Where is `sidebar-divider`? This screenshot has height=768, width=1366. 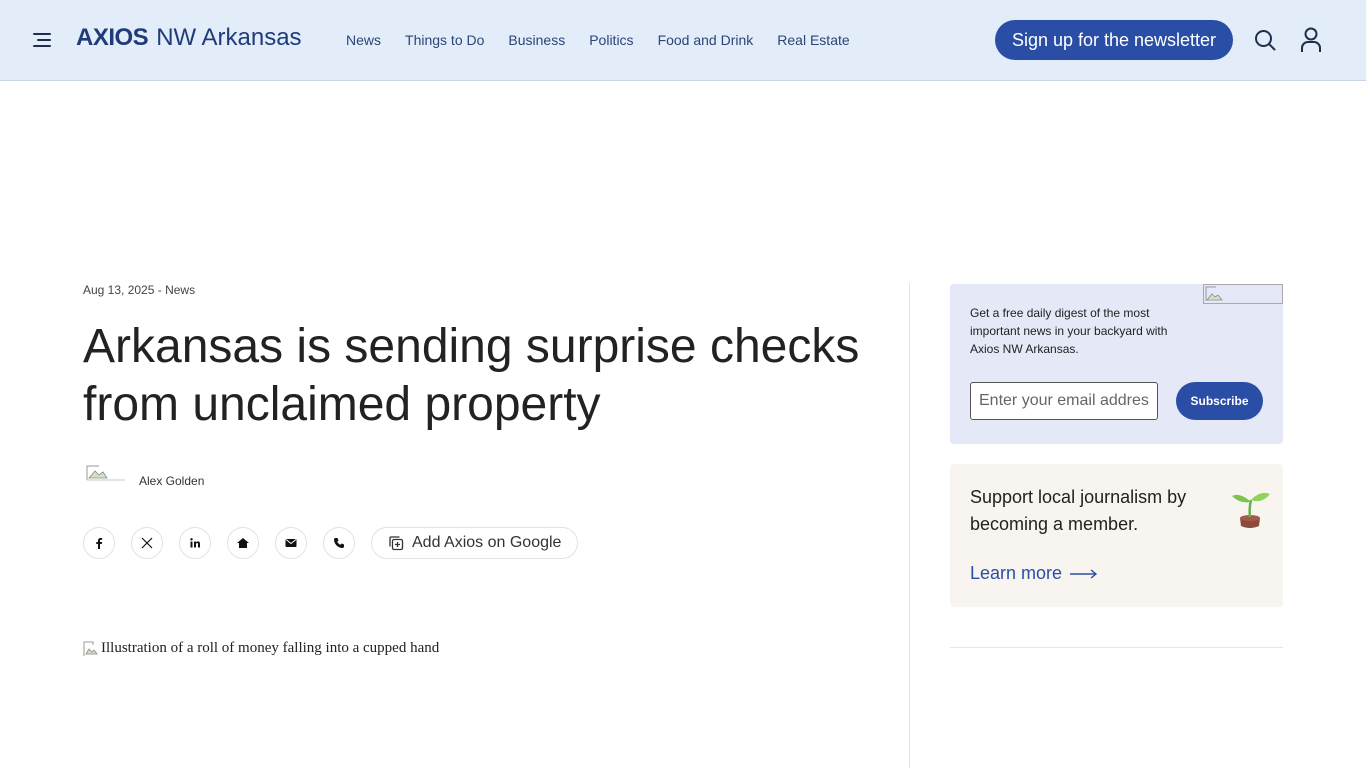 sidebar-divider is located at coordinates (1116, 647).